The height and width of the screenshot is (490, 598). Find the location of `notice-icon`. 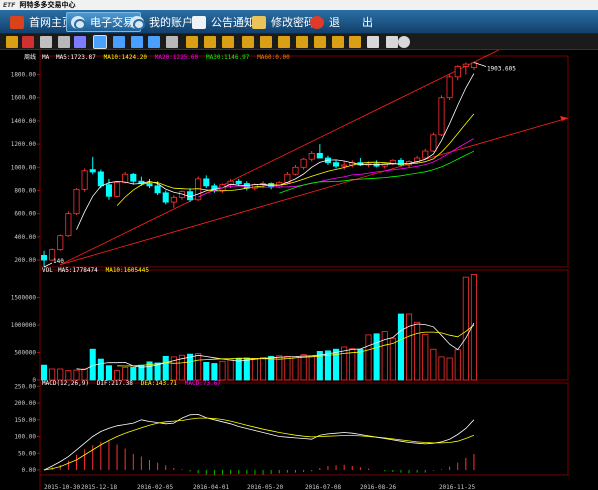

notice-icon is located at coordinates (199, 22).